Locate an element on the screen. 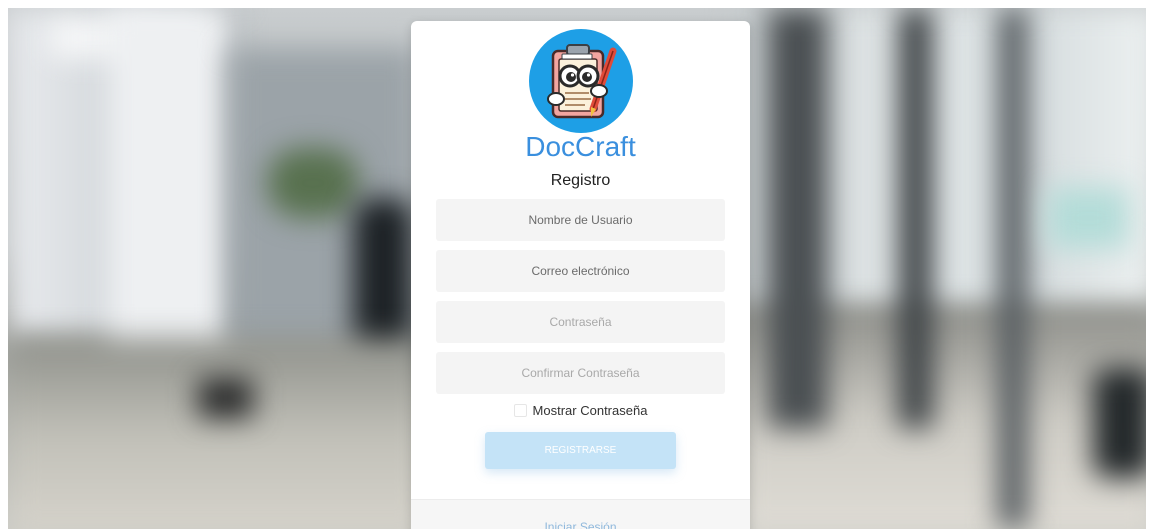 Image resolution: width=1149 pixels, height=529 pixels. password-field is located at coordinates (580, 322).